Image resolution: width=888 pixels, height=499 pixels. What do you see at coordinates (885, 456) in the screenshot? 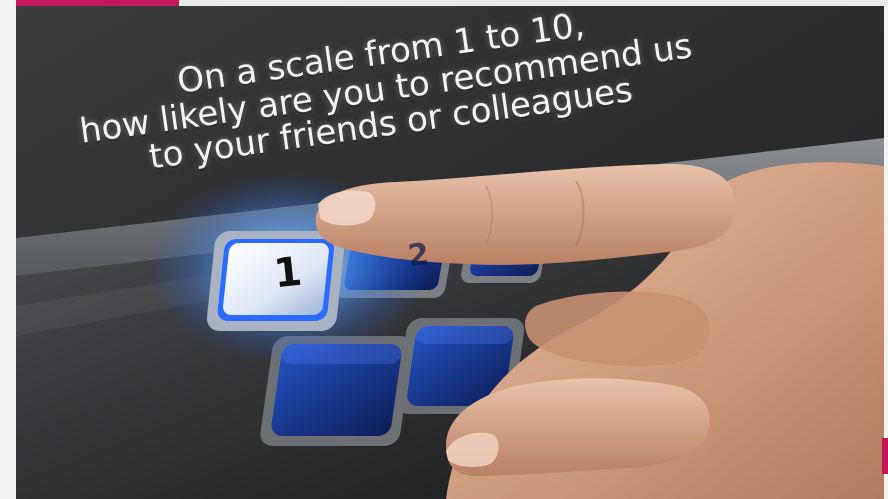
I see `side-accent-mark` at bounding box center [885, 456].